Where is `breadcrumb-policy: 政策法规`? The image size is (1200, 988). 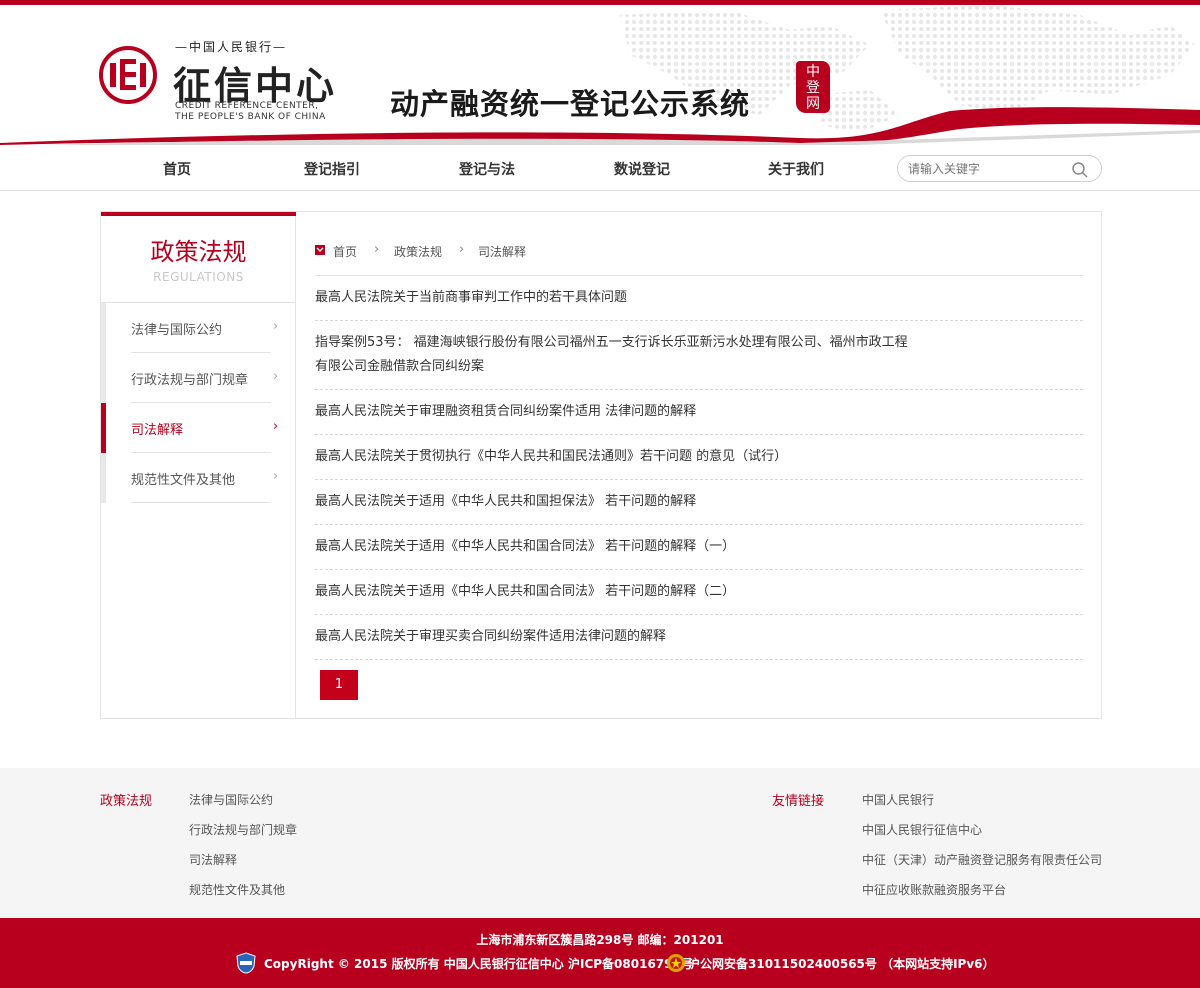
breadcrumb-policy: 政策法规 is located at coordinates (418, 251).